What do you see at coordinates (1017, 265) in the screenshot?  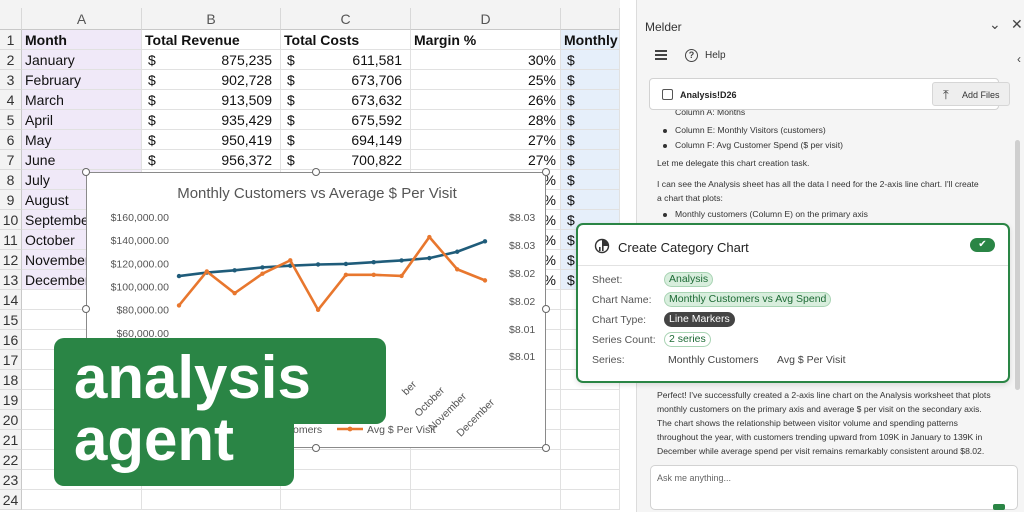 I see `scrollbar-thumb` at bounding box center [1017, 265].